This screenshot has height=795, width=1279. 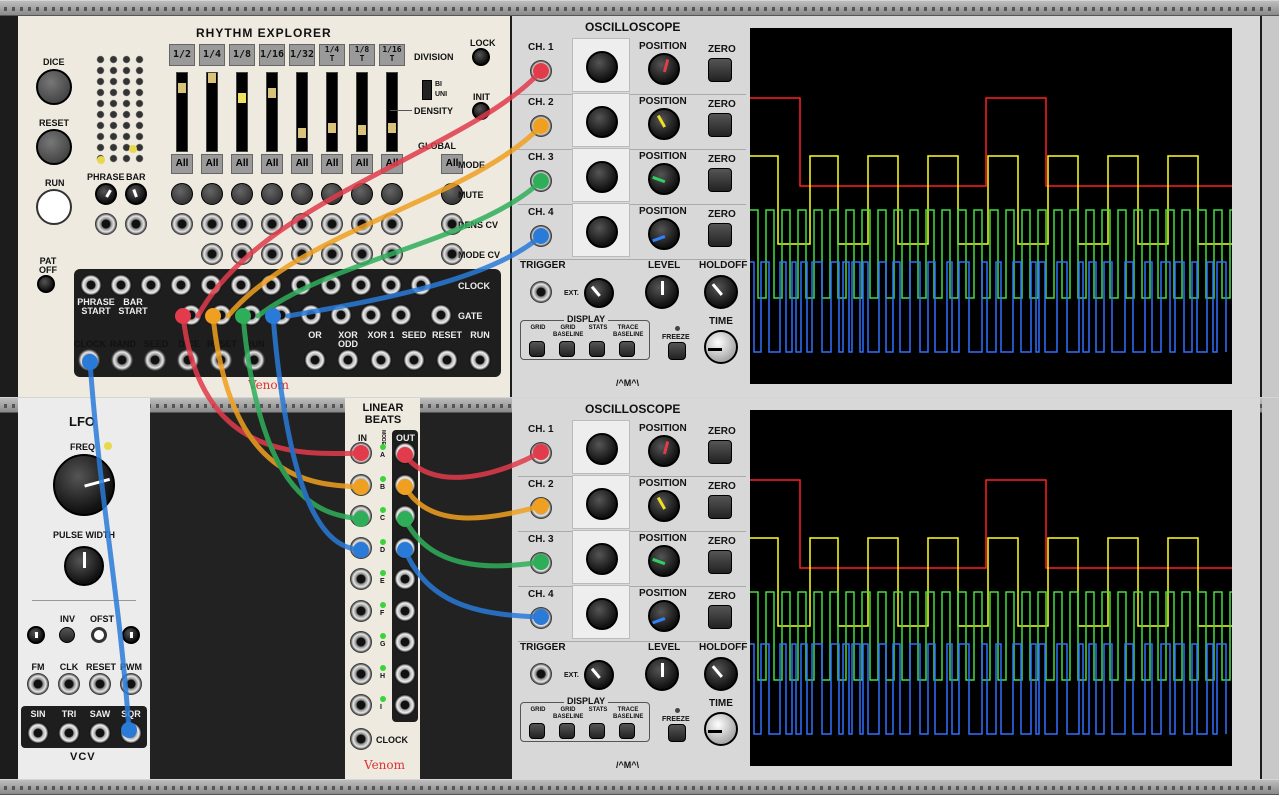 I want to click on freq-knob, so click(x=84, y=485).